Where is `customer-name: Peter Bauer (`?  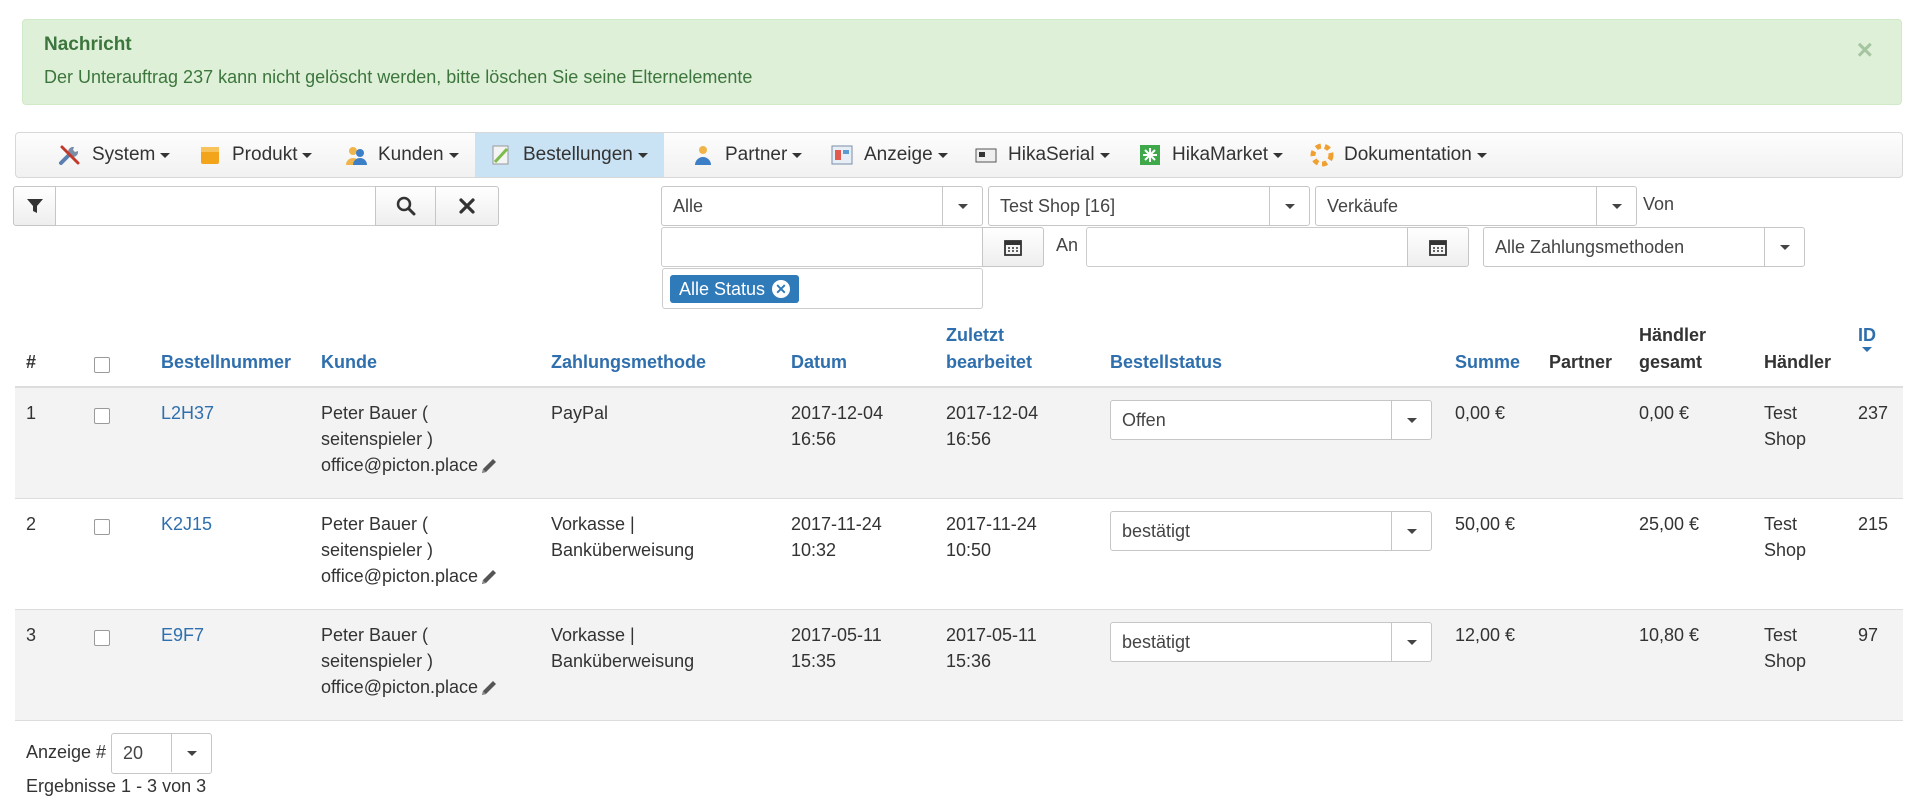
customer-name: Peter Bauer ( is located at coordinates (375, 635).